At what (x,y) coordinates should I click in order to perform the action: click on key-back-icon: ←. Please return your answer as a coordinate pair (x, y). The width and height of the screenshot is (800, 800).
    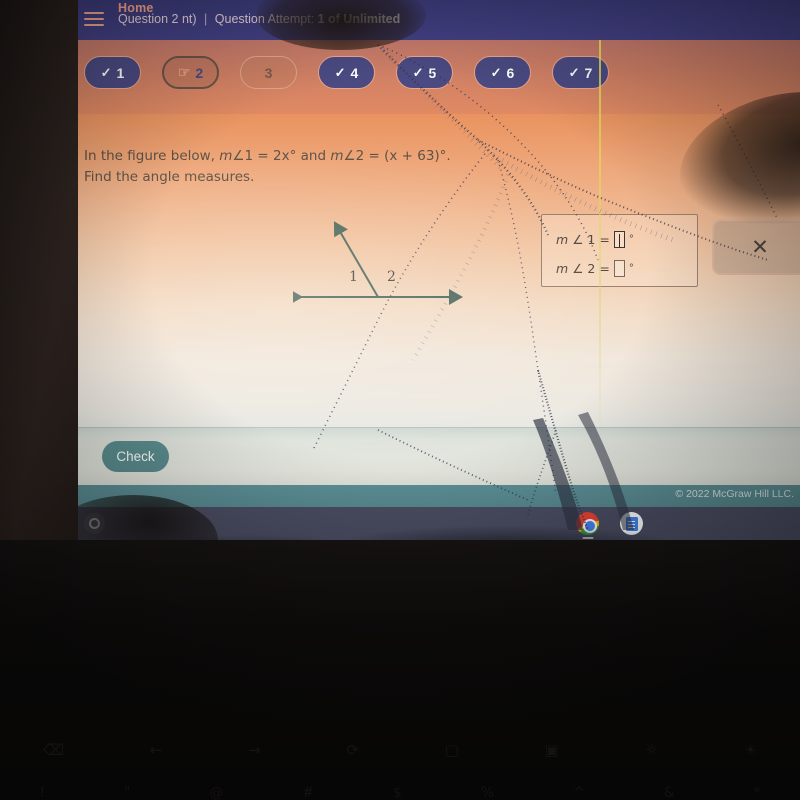
    Looking at the image, I should click on (156, 750).